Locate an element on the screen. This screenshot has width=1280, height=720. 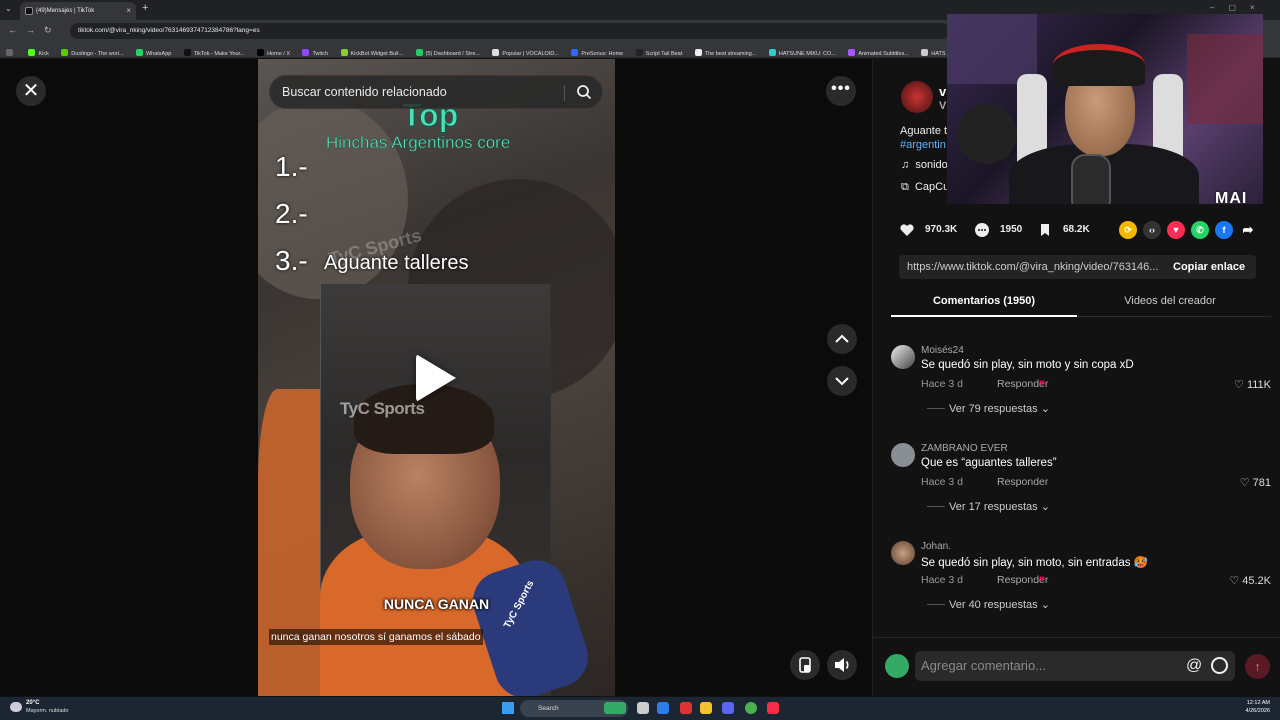
bookmark: Home / X is located at coordinates (273, 51).